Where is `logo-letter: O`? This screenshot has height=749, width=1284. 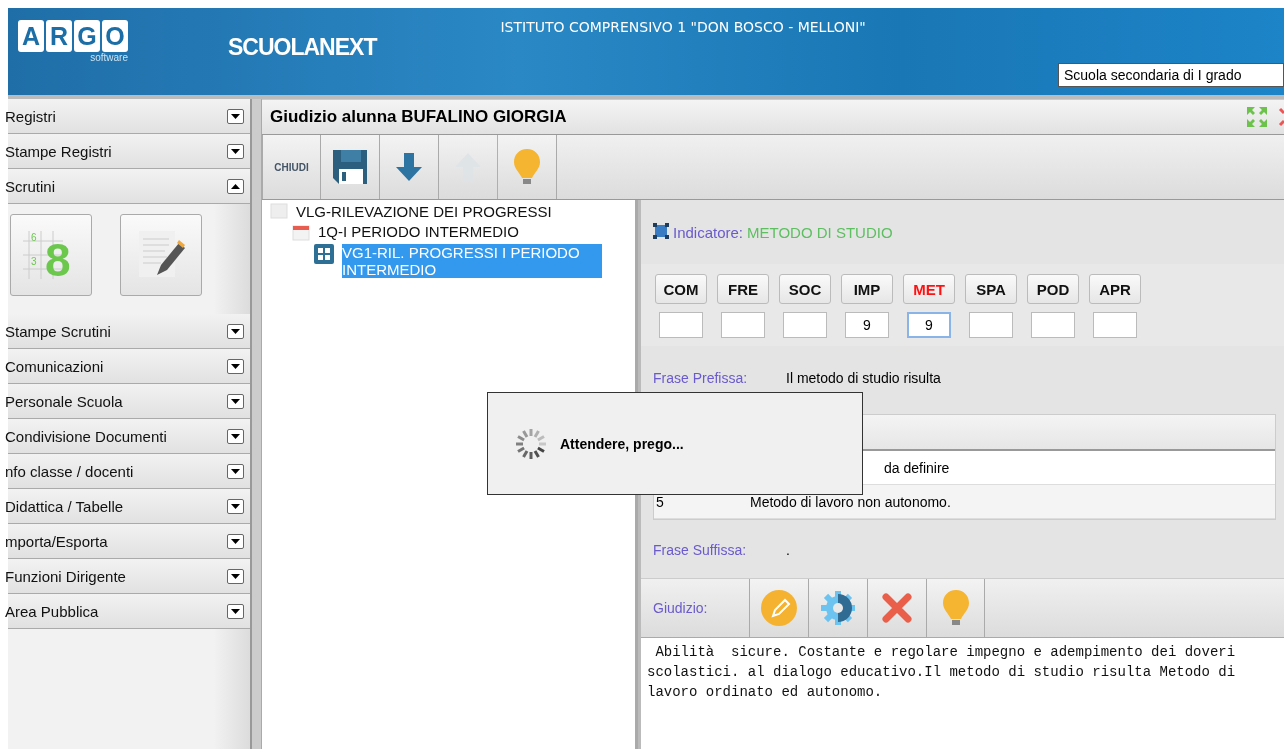 logo-letter: O is located at coordinates (115, 36).